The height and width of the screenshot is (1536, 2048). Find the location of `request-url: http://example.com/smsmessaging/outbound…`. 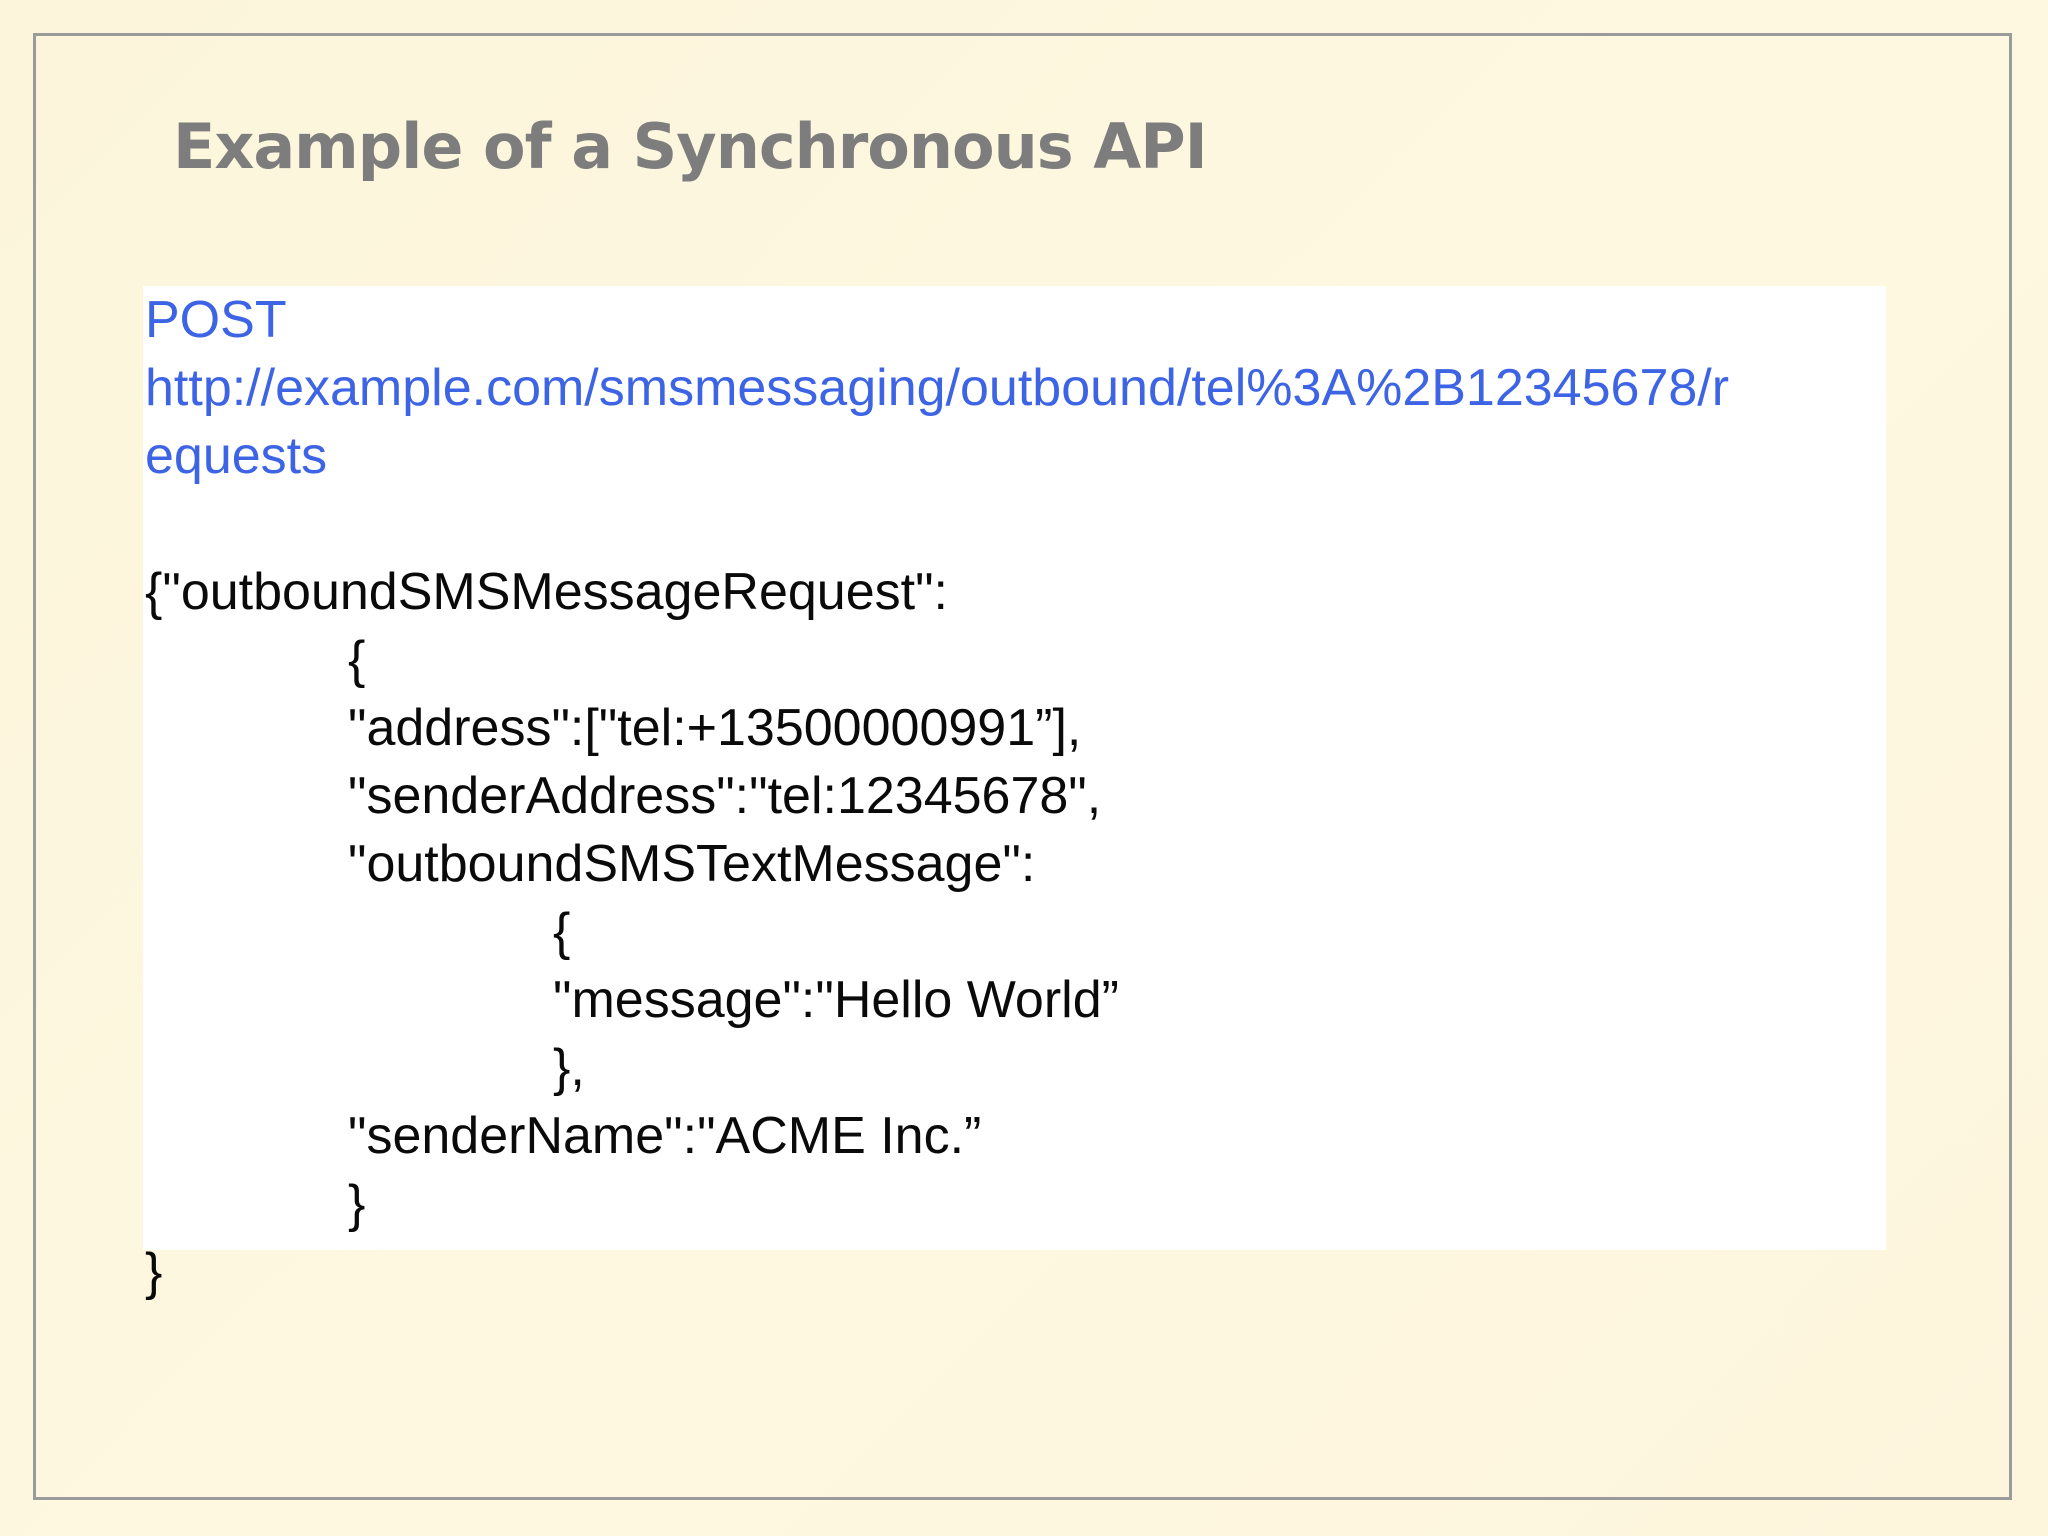

request-url: http://example.com/smsmessaging/outbound… is located at coordinates (937, 388).